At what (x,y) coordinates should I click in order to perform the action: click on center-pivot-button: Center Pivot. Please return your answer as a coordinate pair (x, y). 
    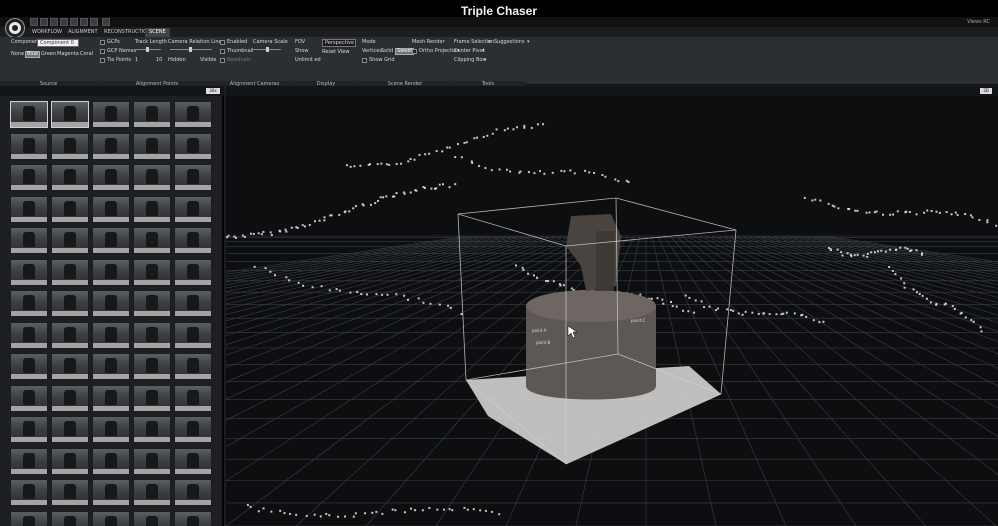
    Looking at the image, I should click on (469, 51).